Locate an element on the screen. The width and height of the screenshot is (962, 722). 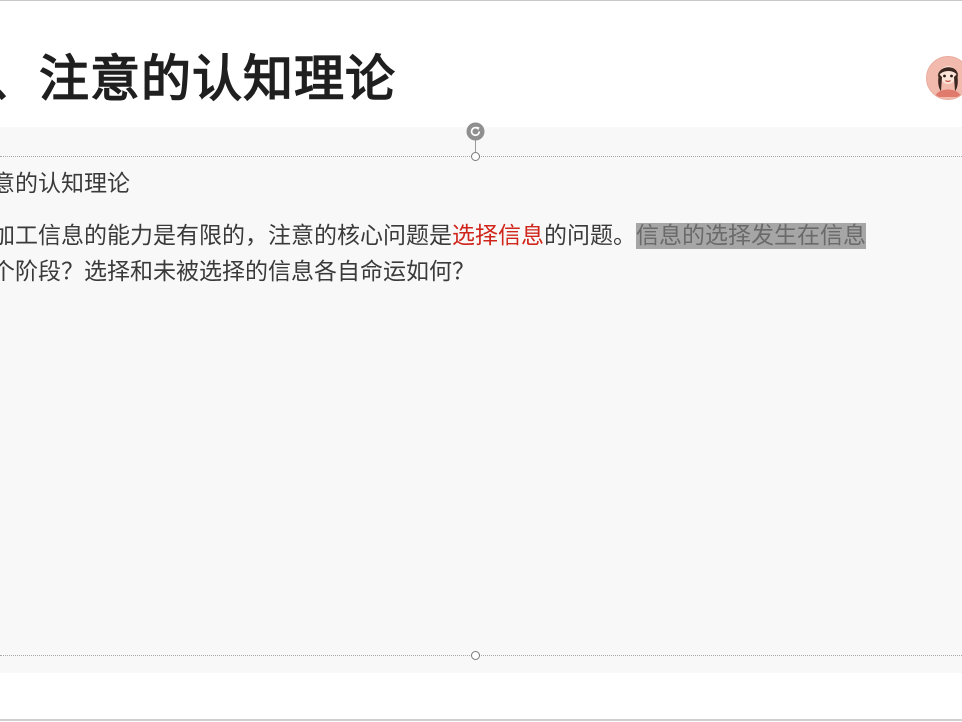
line1-text: 加工信息的能力是有限的，注意的核心问题是 is located at coordinates (226, 236).